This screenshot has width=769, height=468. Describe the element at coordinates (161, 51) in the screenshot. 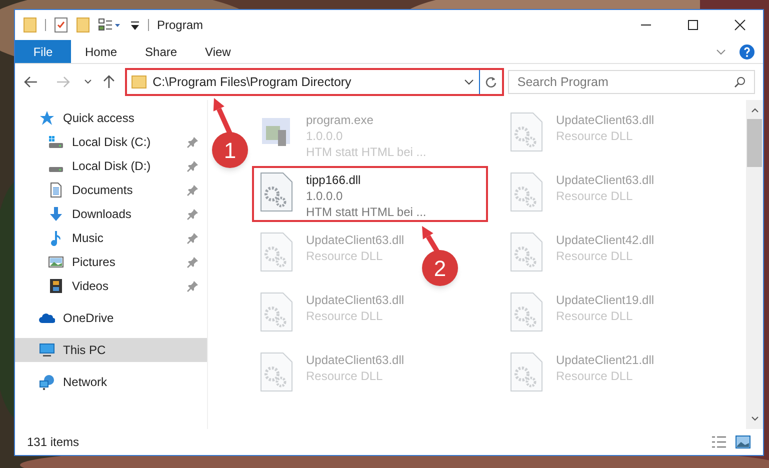

I see `ribbon-tab: Share` at that location.